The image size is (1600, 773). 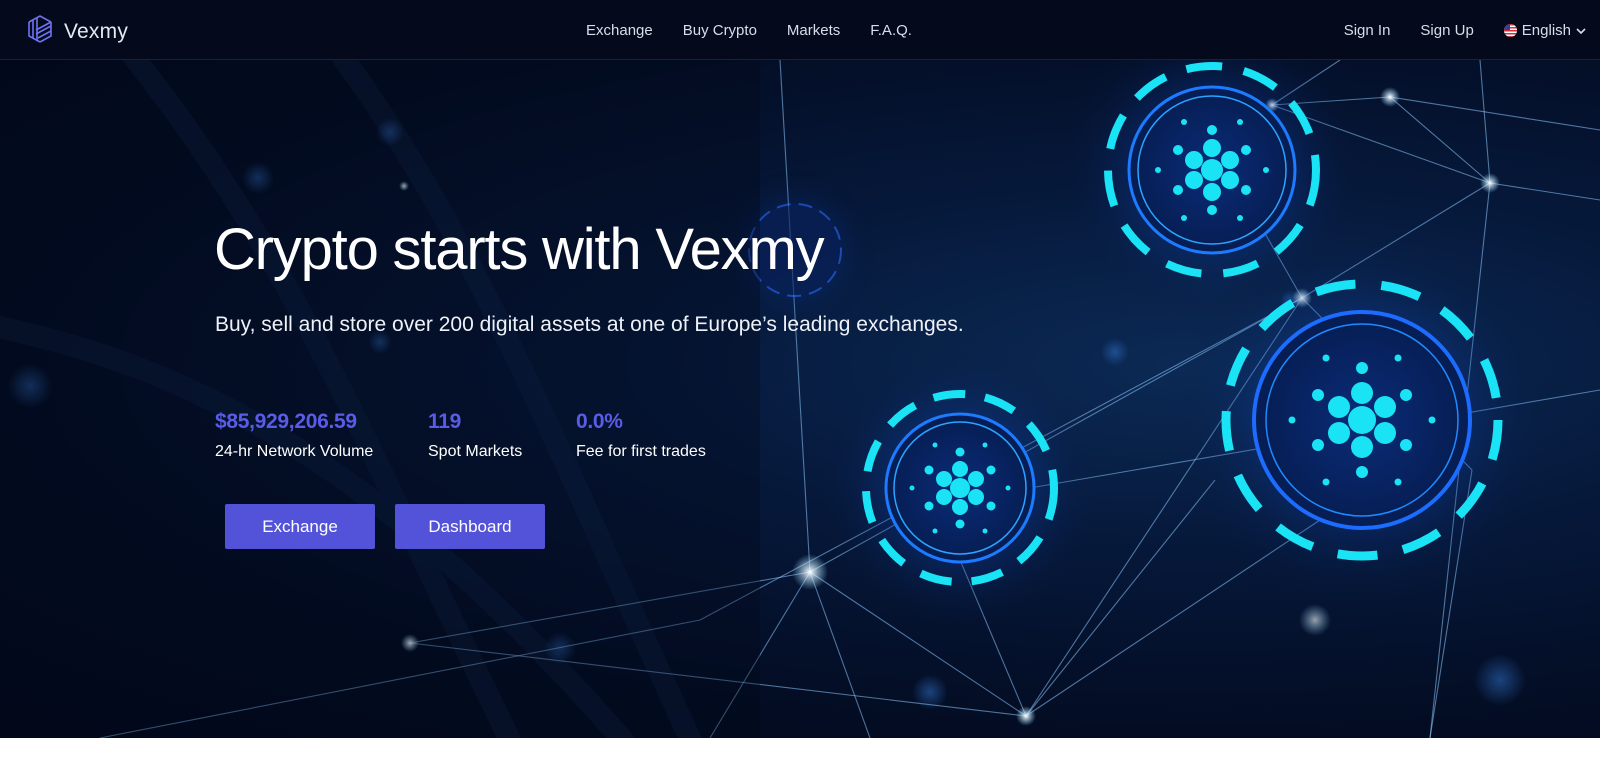 I want to click on brand-logo-link: Vexmy, so click(x=77, y=31).